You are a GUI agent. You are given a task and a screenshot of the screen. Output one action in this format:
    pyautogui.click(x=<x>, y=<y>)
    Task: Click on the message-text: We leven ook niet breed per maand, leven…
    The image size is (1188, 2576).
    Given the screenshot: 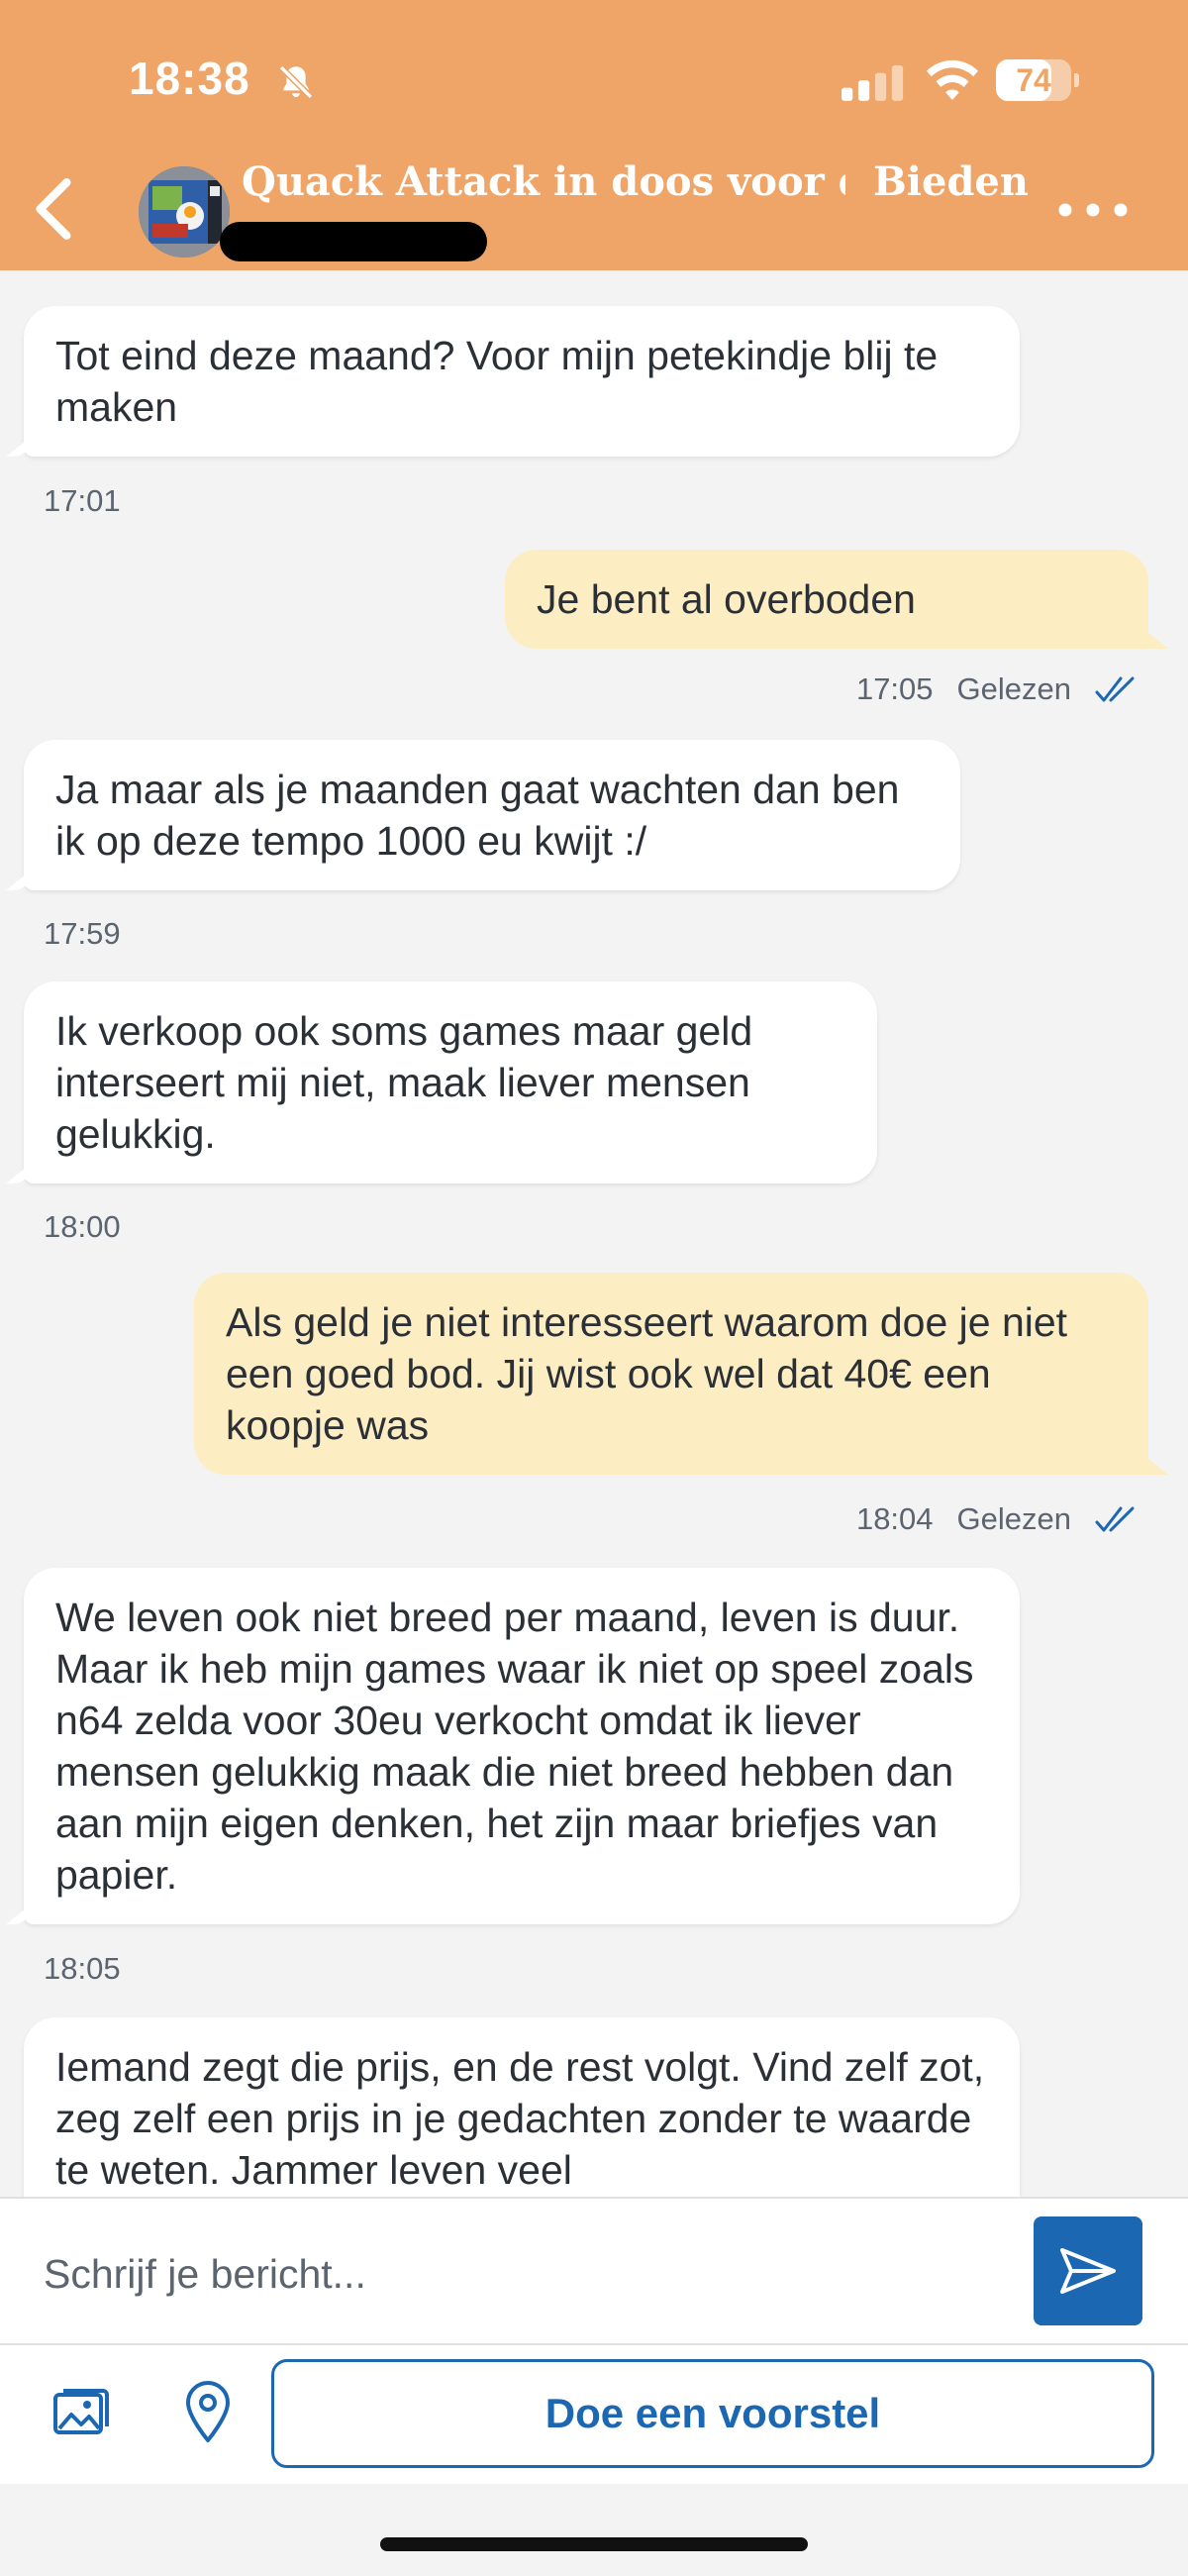 What is the action you would take?
    pyautogui.click(x=514, y=1746)
    